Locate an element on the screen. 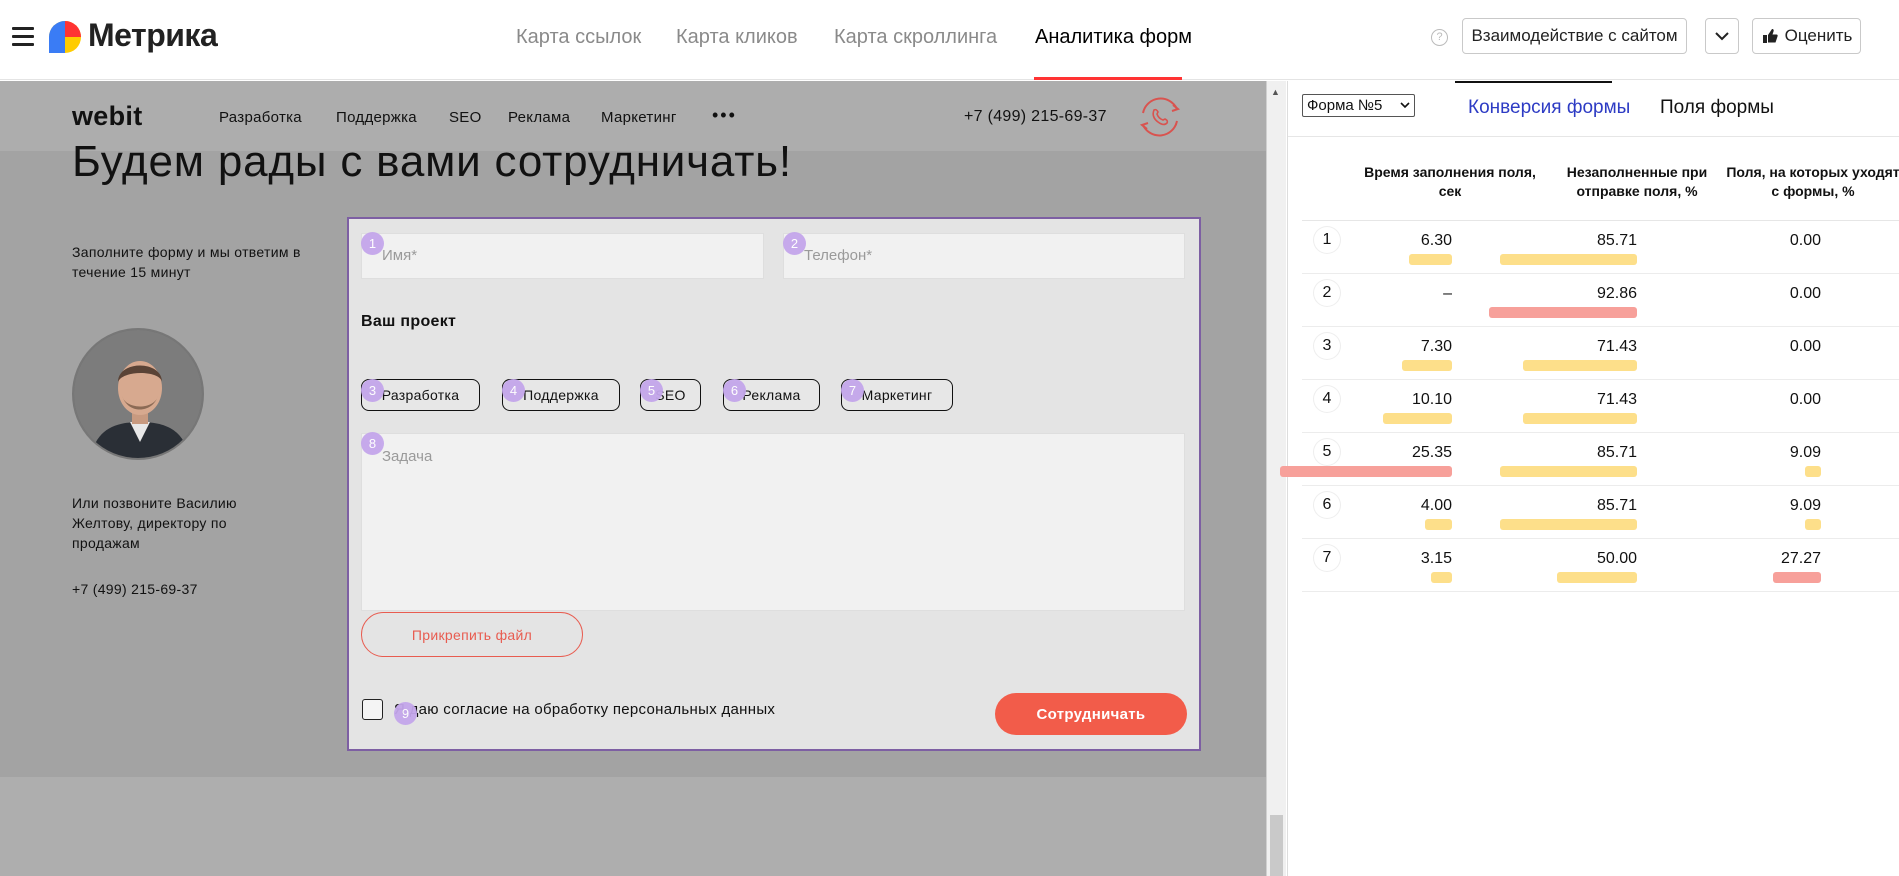  preview-scrollbar: ▲ is located at coordinates (1276, 478).